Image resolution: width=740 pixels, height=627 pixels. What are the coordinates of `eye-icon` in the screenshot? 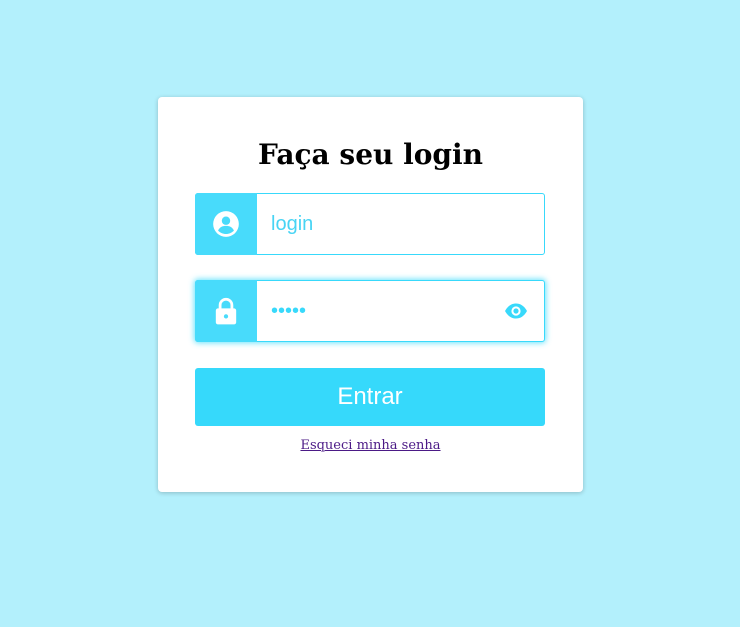 It's located at (516, 311).